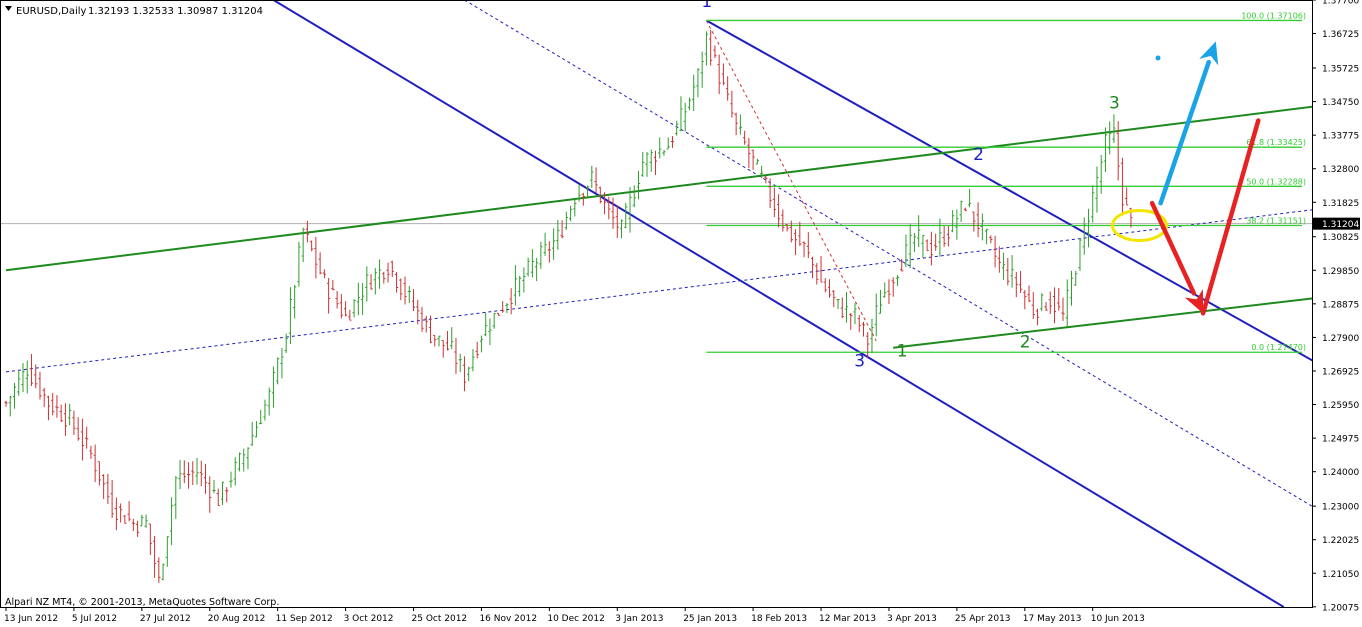  I want to click on x-tick-label: 25 Oct 2012, so click(440, 619).